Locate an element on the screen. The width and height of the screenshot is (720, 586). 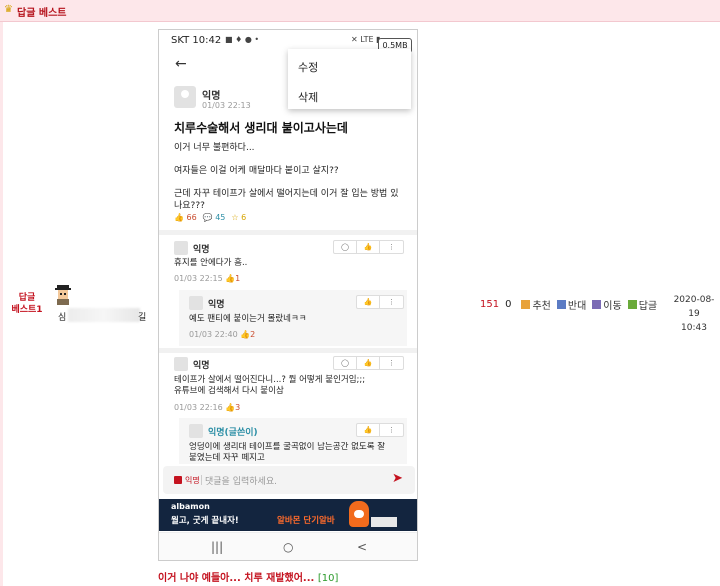
reply-text: 예도 팬티에 붙이는거 몰랐네ㅋㅋ is located at coordinates (248, 319).